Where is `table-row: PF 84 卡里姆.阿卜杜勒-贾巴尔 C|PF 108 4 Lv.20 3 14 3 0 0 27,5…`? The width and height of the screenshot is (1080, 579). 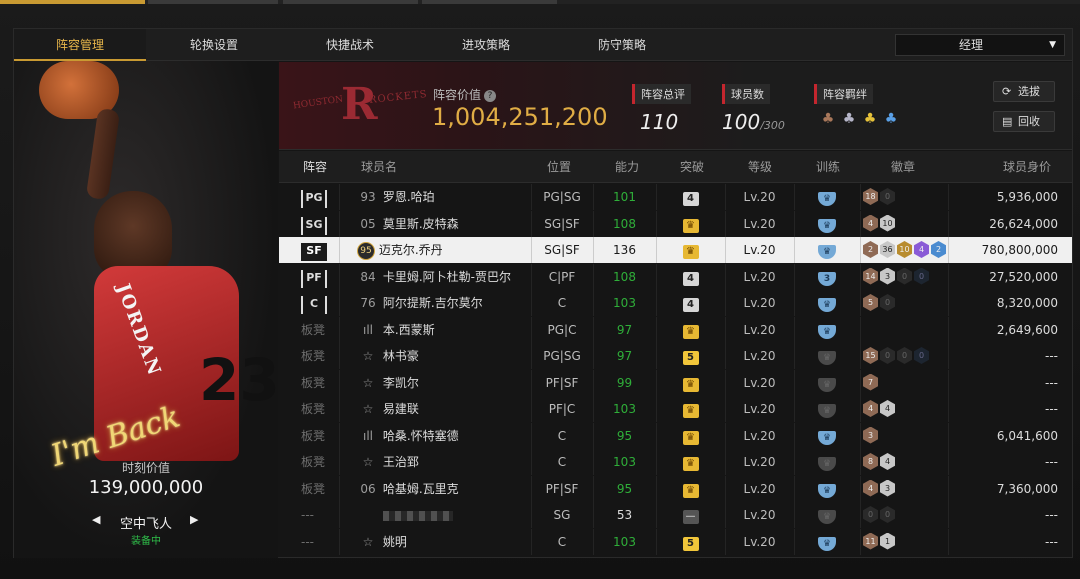 table-row: PF 84 卡里姆.阿卜杜勒-贾巴尔 C|PF 108 4 Lv.20 3 14 3 0 0 27,5… is located at coordinates (675, 276).